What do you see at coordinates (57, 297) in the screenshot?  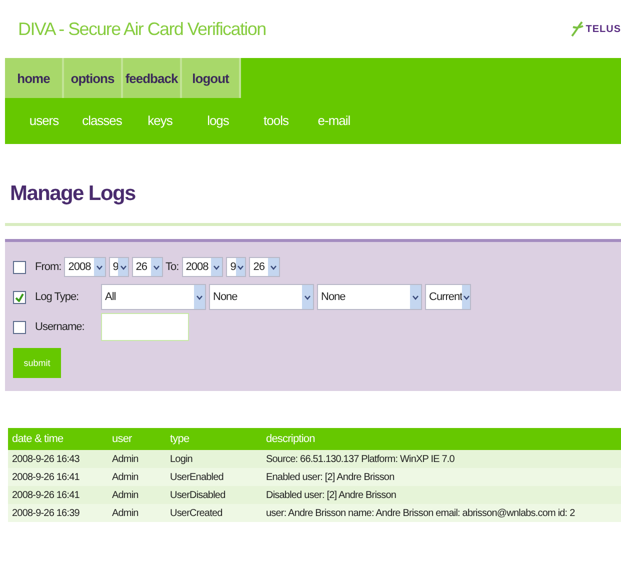 I see `log-type-label: Log Type:` at bounding box center [57, 297].